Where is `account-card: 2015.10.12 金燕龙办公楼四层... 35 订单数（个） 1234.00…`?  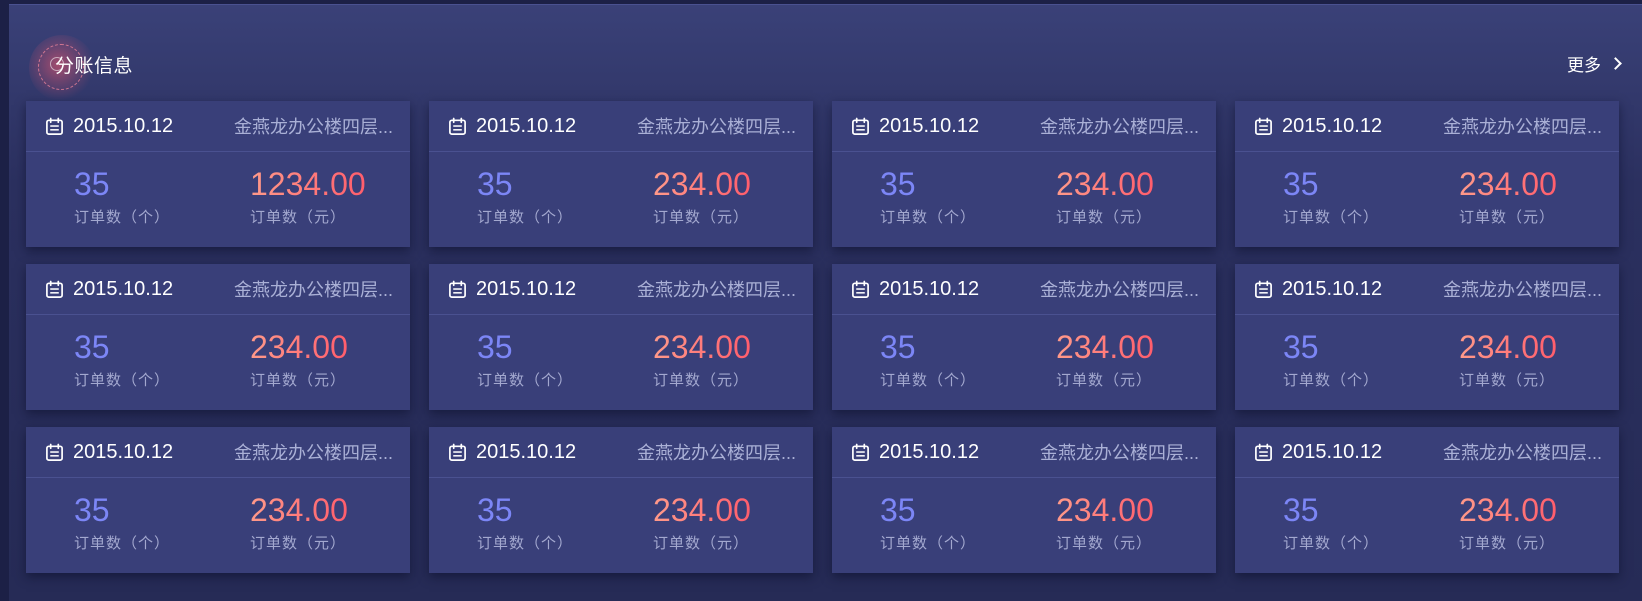 account-card: 2015.10.12 金燕龙办公楼四层... 35 订单数（个） 1234.00… is located at coordinates (218, 174).